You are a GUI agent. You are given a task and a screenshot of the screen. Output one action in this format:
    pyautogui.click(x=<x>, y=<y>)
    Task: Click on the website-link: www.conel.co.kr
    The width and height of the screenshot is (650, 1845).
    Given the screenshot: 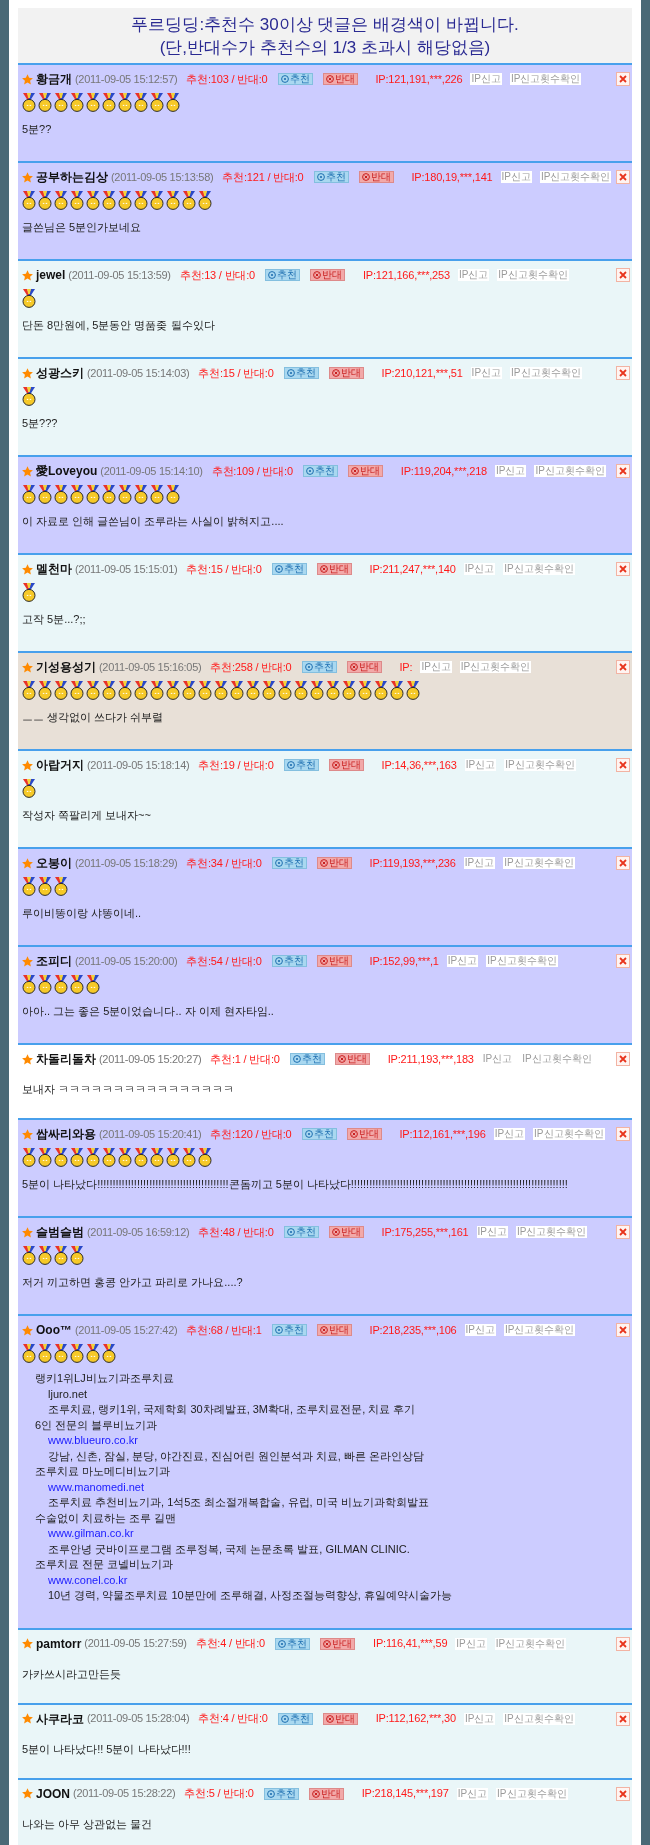 What is the action you would take?
    pyautogui.click(x=88, y=1579)
    